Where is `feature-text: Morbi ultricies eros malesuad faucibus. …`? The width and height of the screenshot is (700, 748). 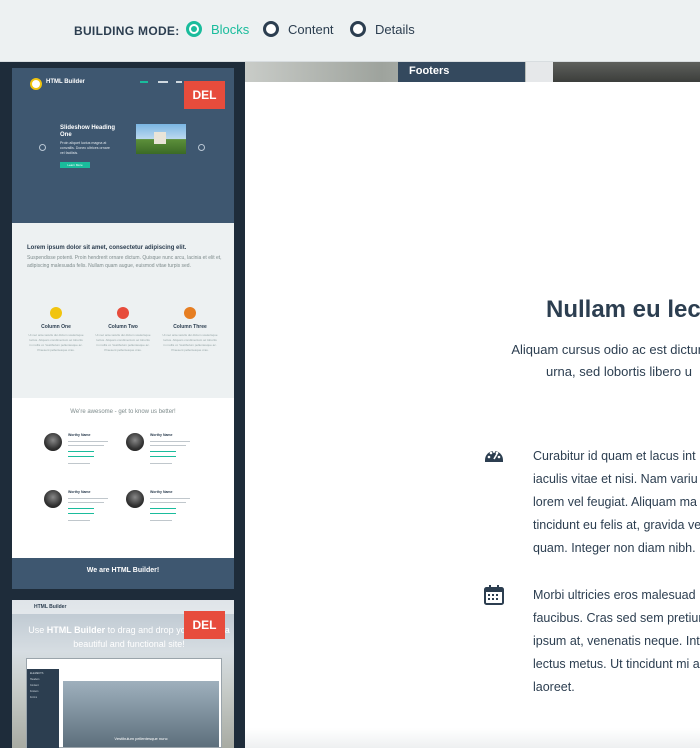
feature-text: Morbi ultricies eros malesuad faucibus. … is located at coordinates (616, 641).